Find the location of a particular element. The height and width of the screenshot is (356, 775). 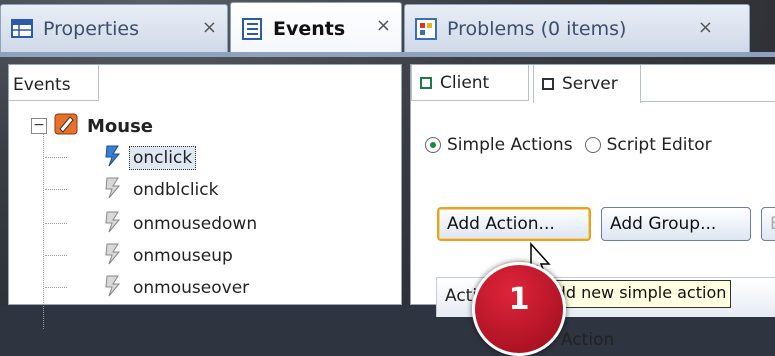

radio-label: Simple Actions is located at coordinates (510, 145).